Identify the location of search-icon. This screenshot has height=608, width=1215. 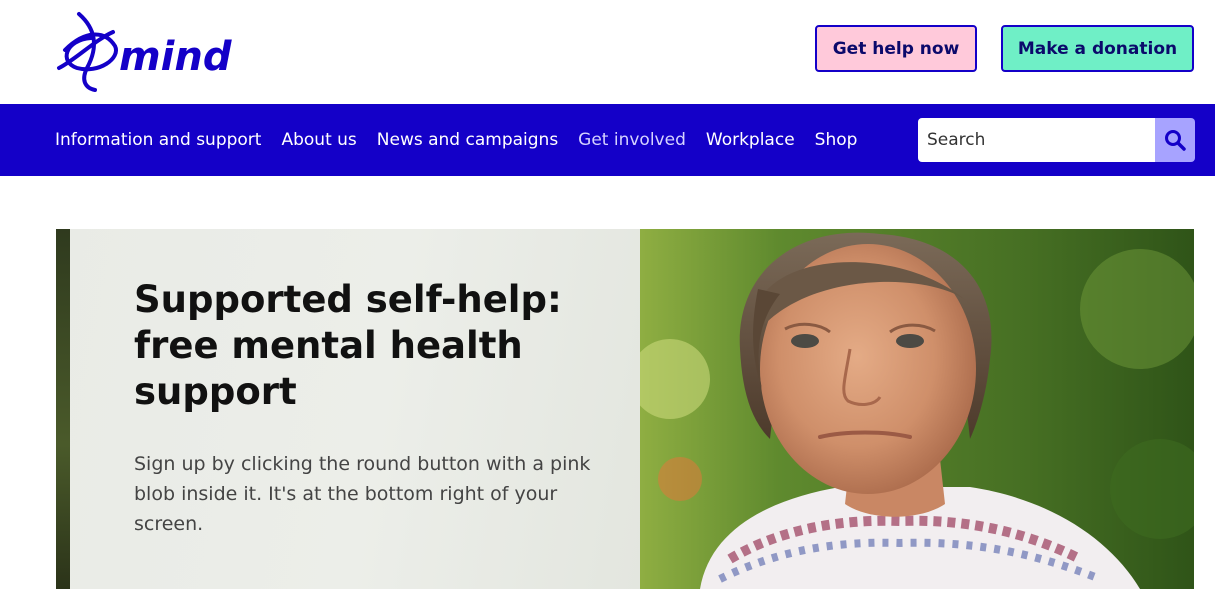
(1175, 140).